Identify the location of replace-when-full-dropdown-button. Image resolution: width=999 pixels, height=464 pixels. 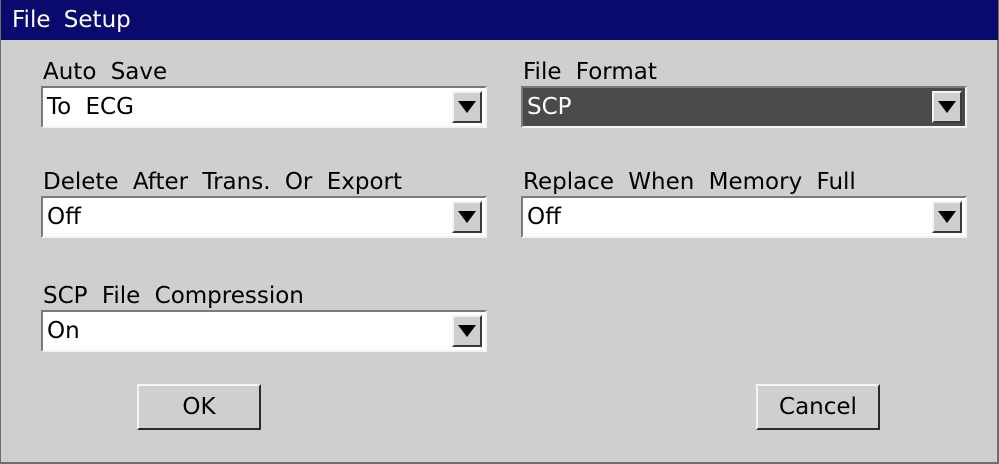
(947, 217).